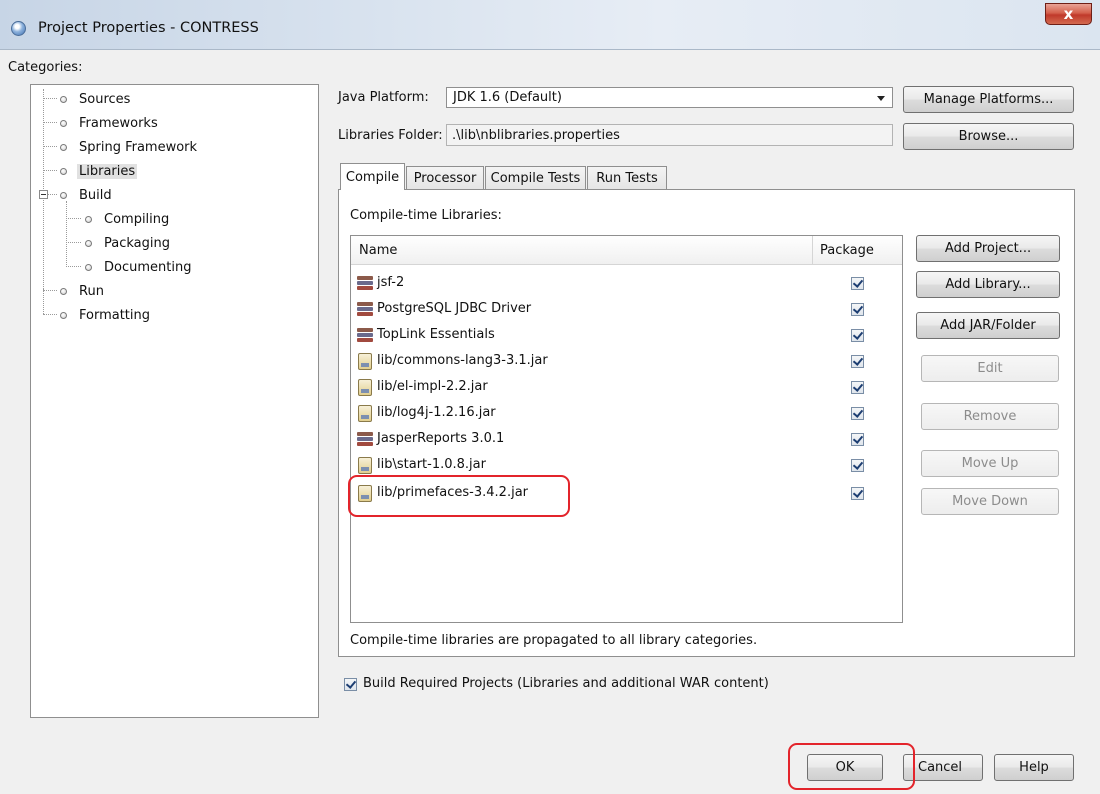 The image size is (1100, 794). I want to click on tree-item-sources: Sources, so click(95, 99).